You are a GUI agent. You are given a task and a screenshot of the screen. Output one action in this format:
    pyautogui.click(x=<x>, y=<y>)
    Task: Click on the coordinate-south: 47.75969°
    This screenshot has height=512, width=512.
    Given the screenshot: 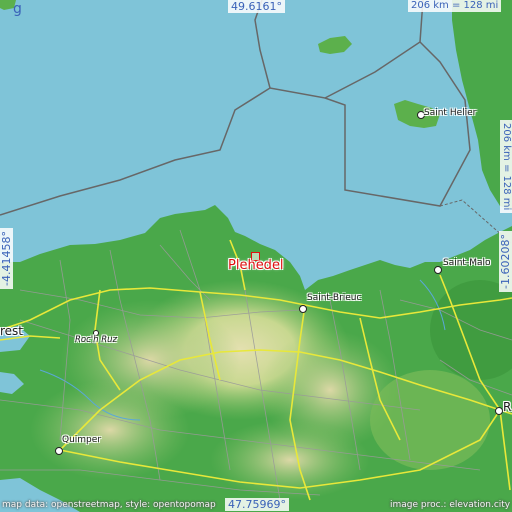 What is the action you would take?
    pyautogui.click(x=257, y=504)
    